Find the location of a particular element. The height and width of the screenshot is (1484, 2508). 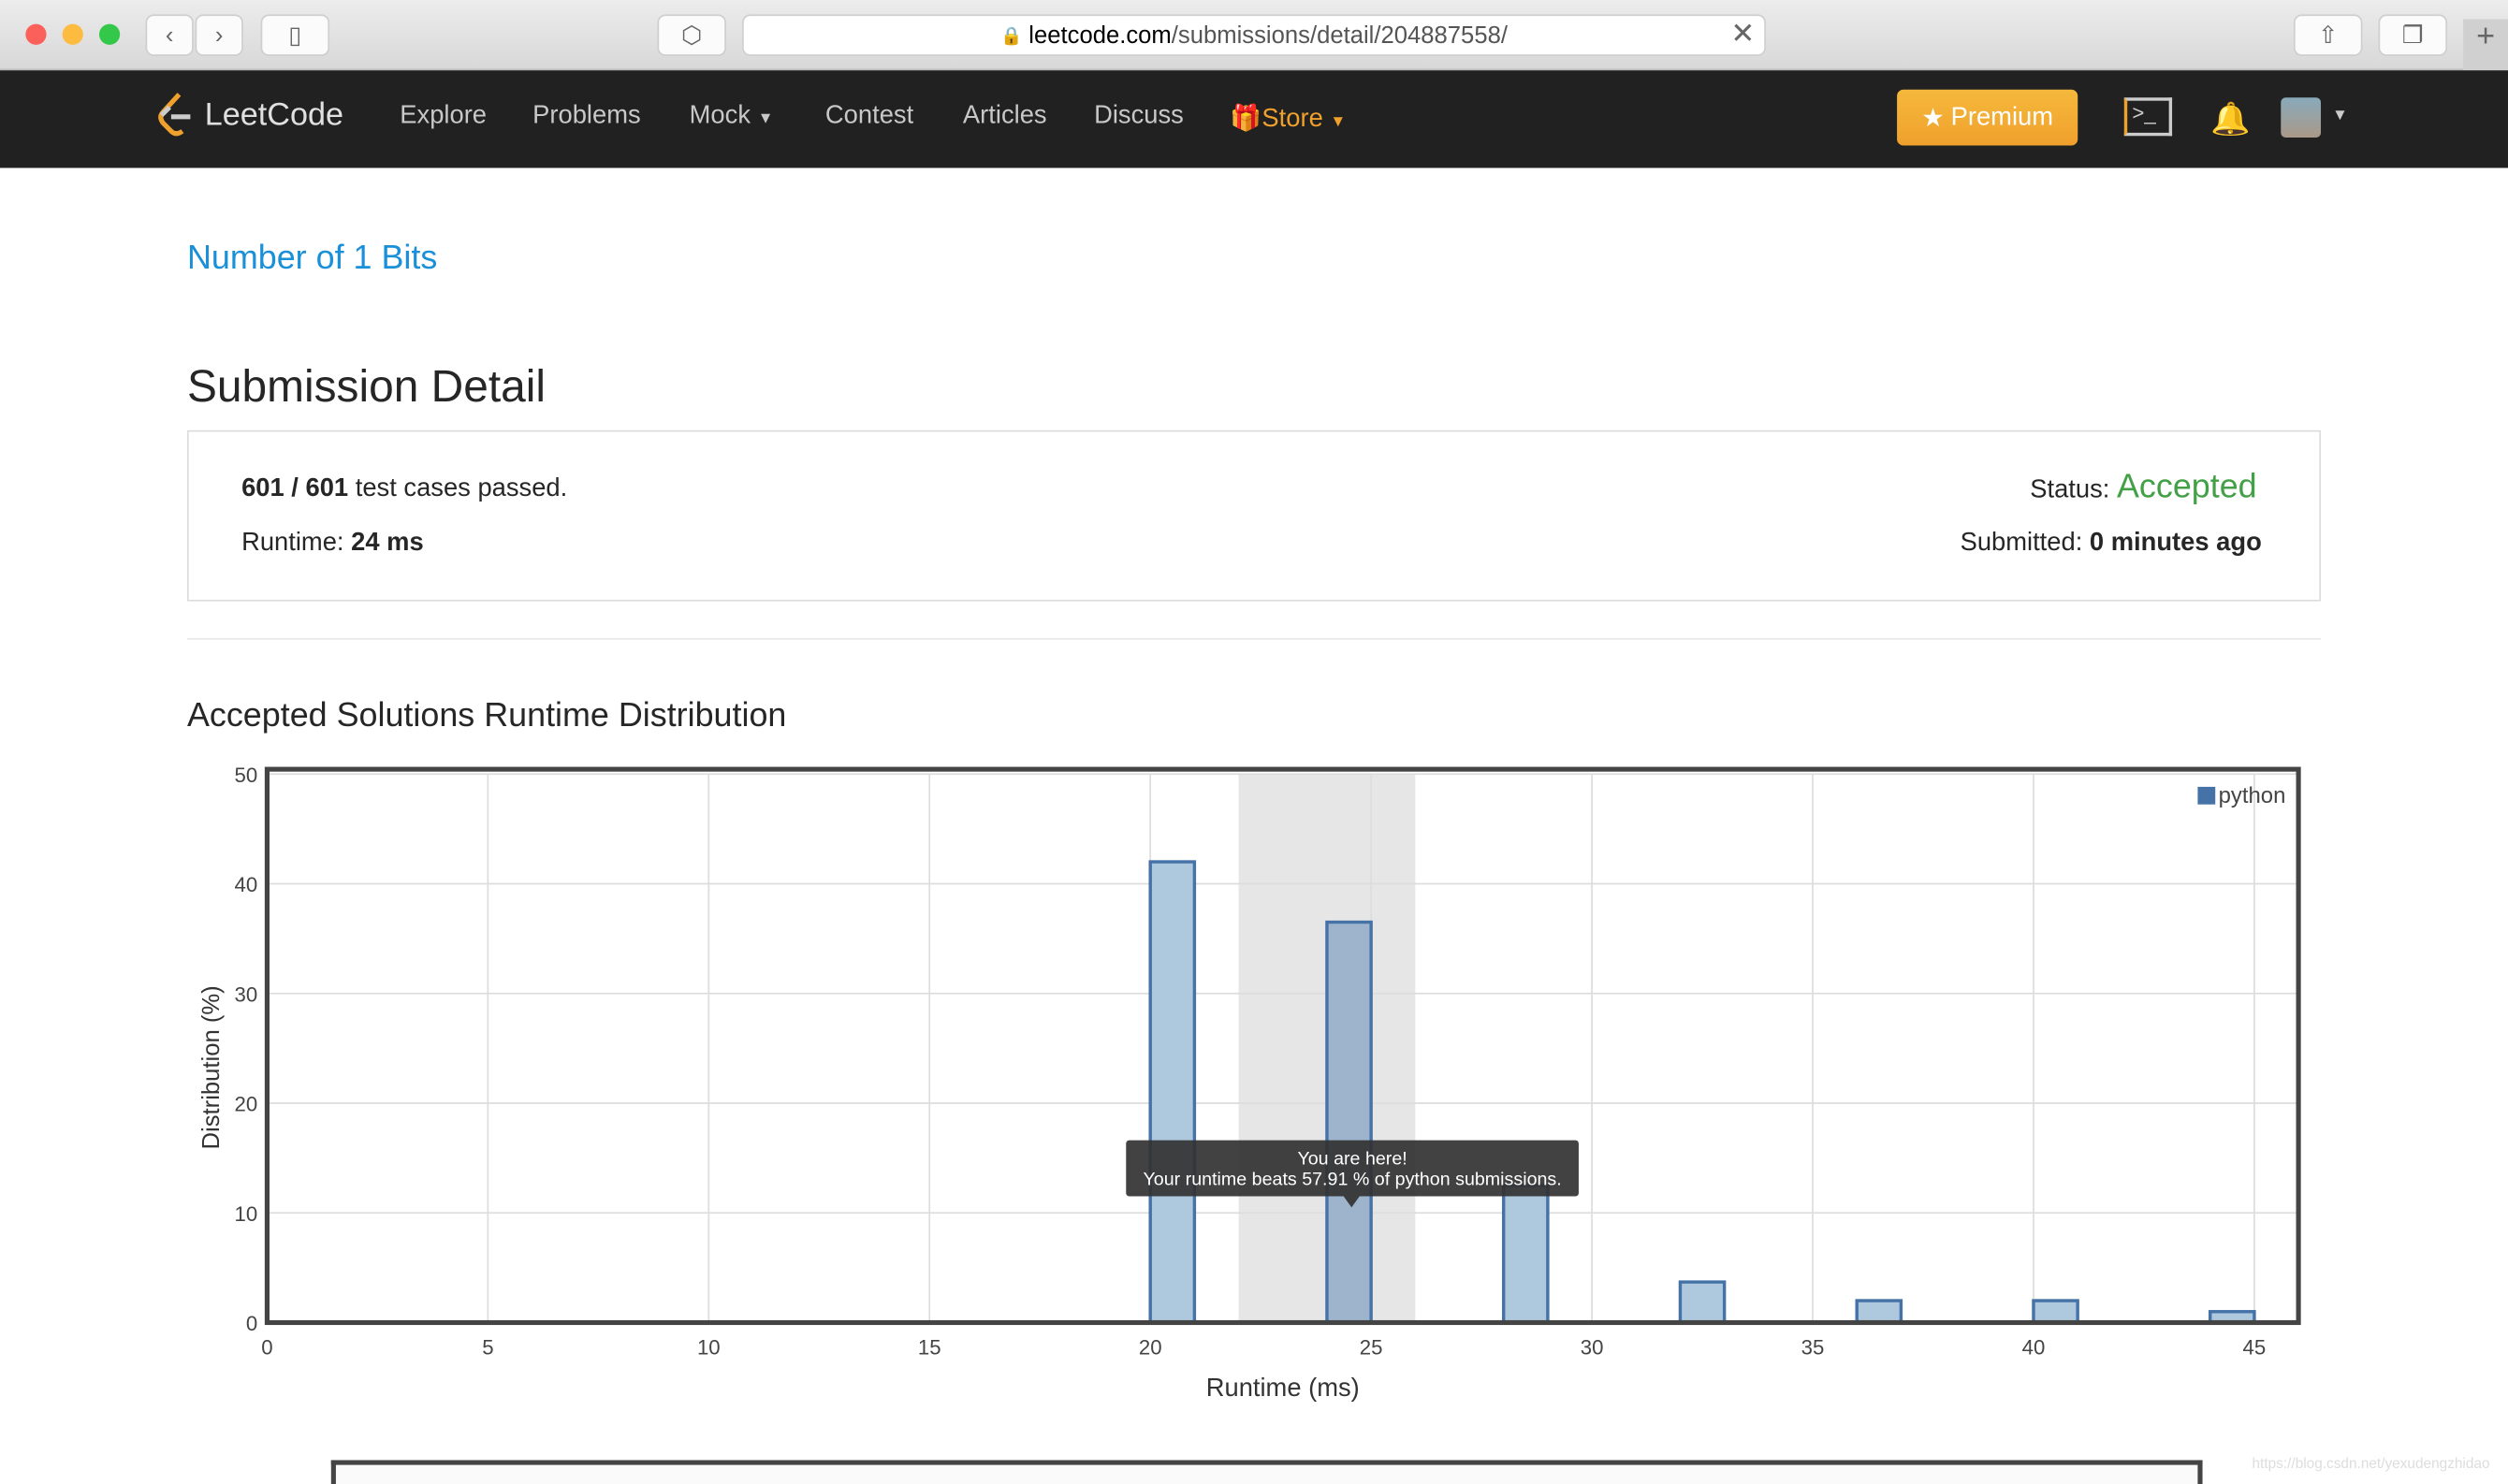

x-tick-label: 25 is located at coordinates (1371, 1348).